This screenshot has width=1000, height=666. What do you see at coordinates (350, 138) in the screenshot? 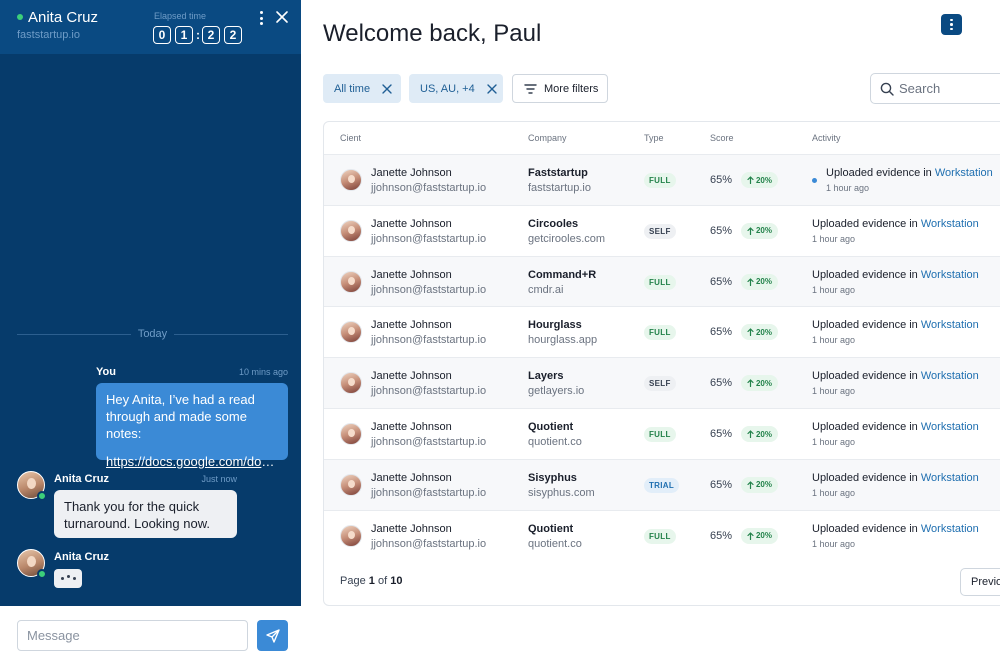
I see `column-header-client: Cient` at bounding box center [350, 138].